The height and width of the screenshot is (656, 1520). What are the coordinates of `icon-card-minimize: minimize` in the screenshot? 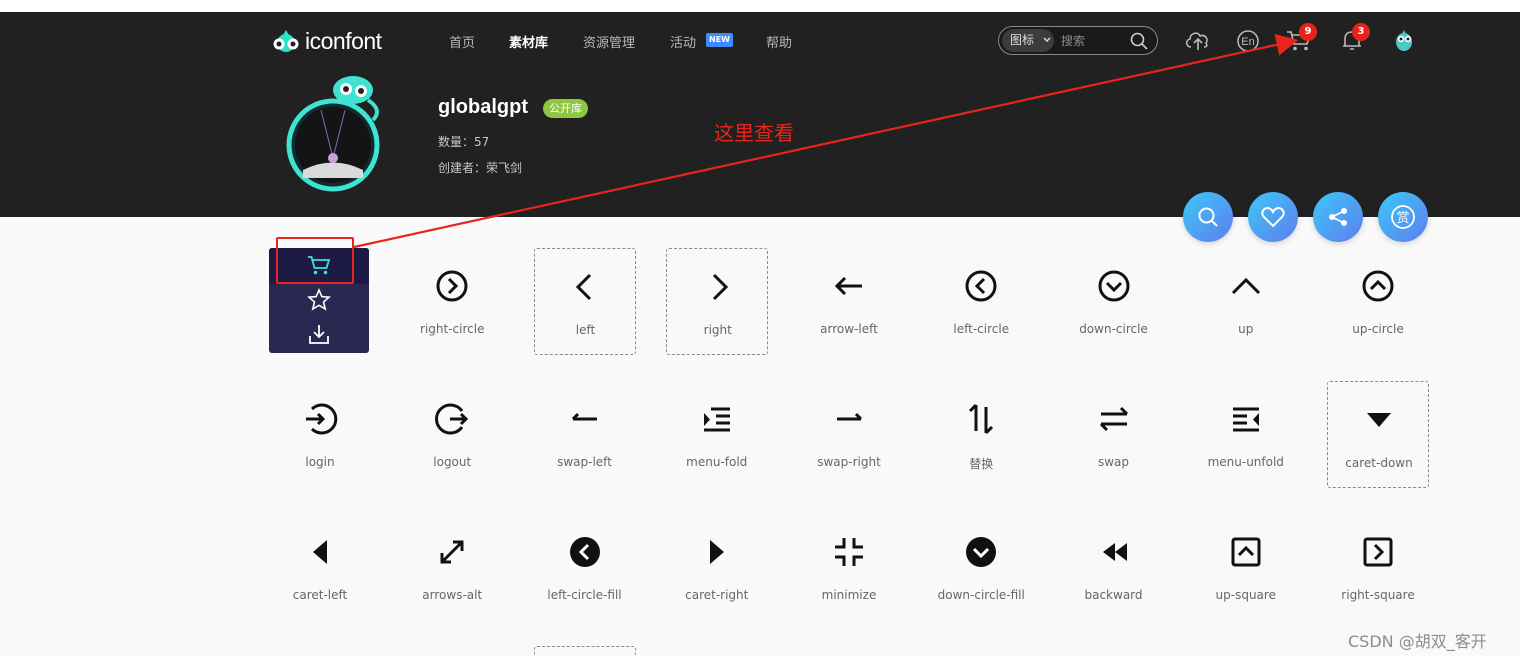 It's located at (849, 567).